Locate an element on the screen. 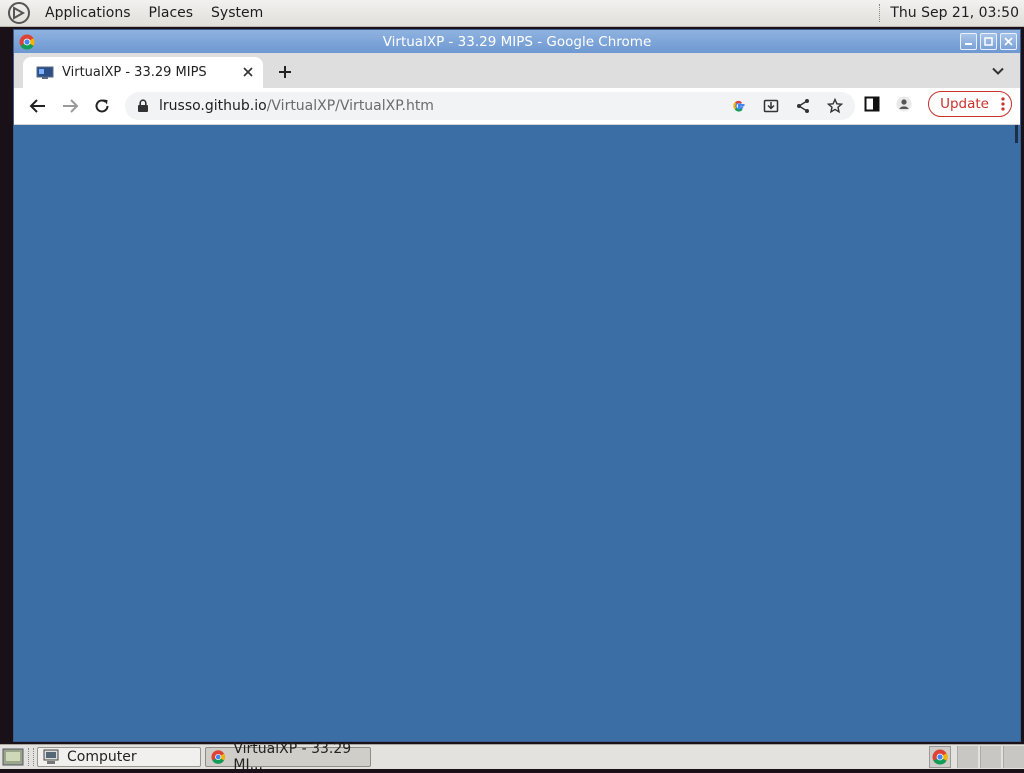  new-tab-button is located at coordinates (285, 72).